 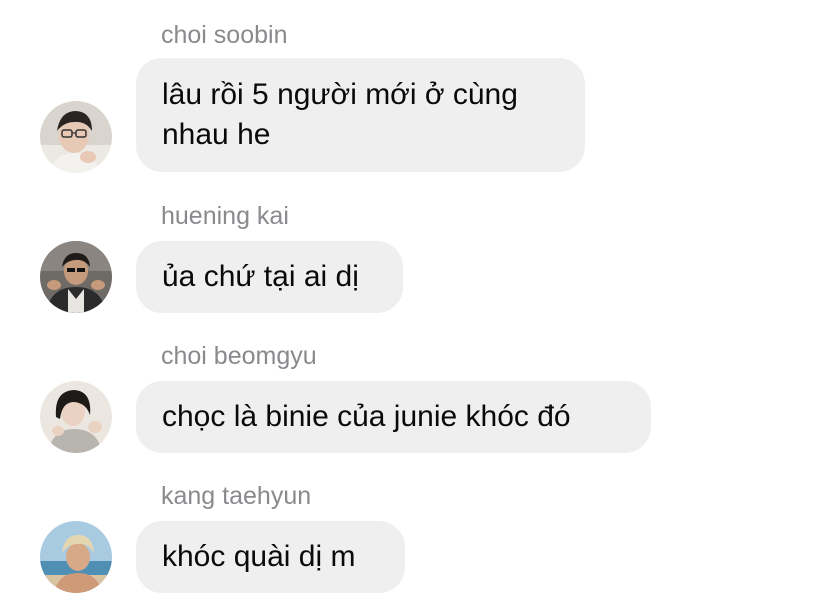 What do you see at coordinates (360, 115) in the screenshot?
I see `message-bubble: lâu rồi 5 người mới ở cùng nhau he` at bounding box center [360, 115].